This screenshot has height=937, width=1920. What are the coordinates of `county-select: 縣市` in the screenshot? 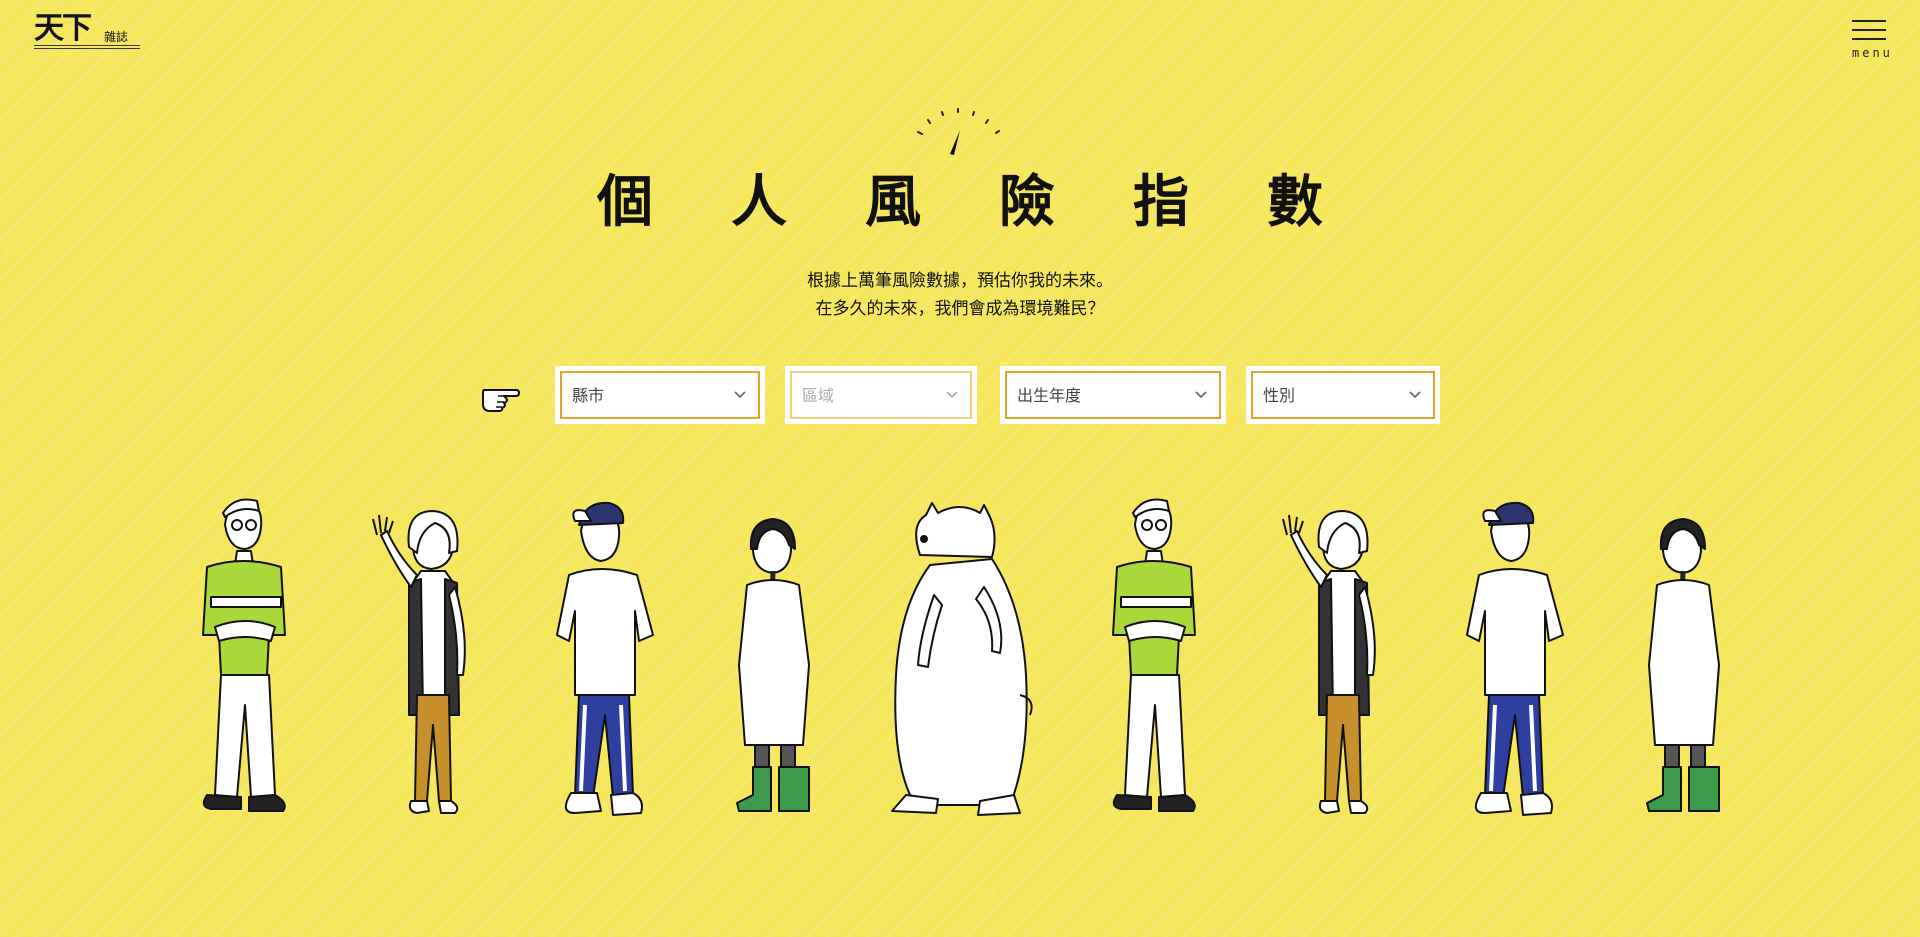 It's located at (660, 395).